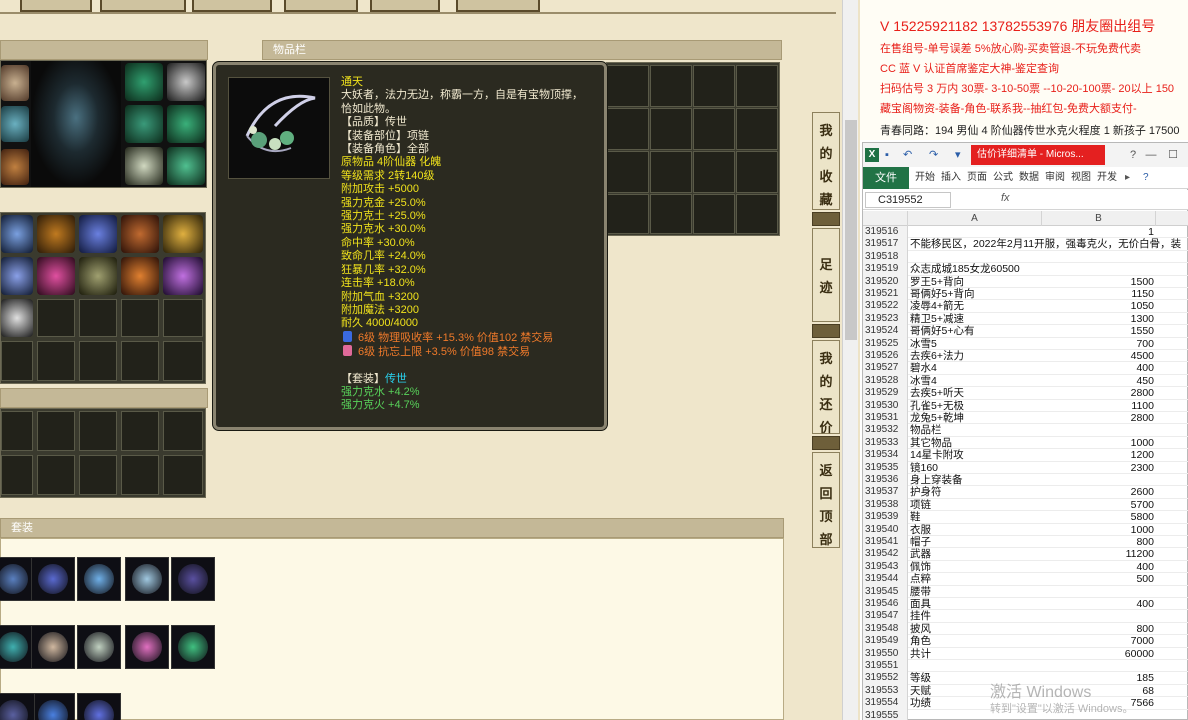 Image resolution: width=1188 pixels, height=720 pixels. I want to click on cell-a: 众志成城185女龙60500, so click(977, 269).